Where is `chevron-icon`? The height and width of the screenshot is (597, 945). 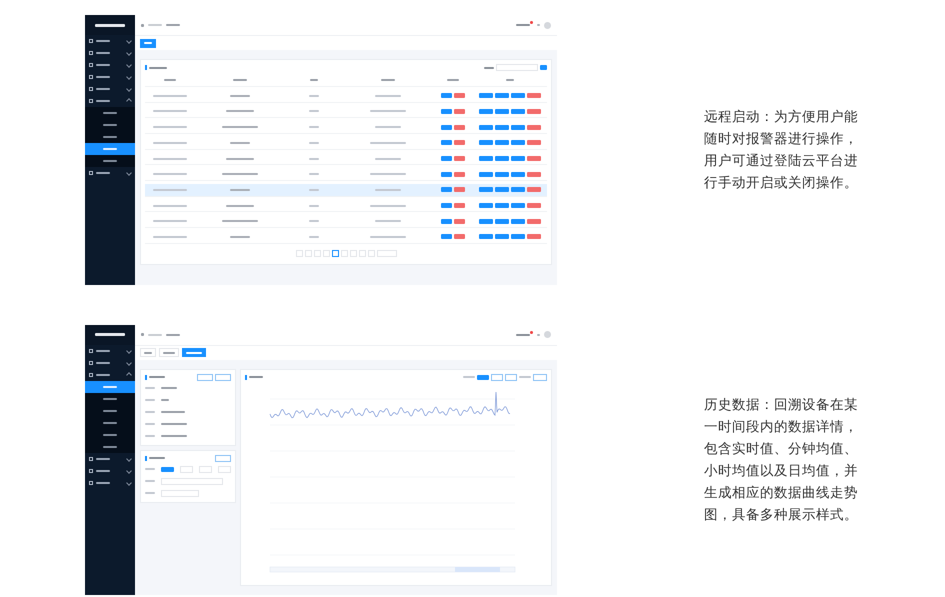 chevron-icon is located at coordinates (129, 173).